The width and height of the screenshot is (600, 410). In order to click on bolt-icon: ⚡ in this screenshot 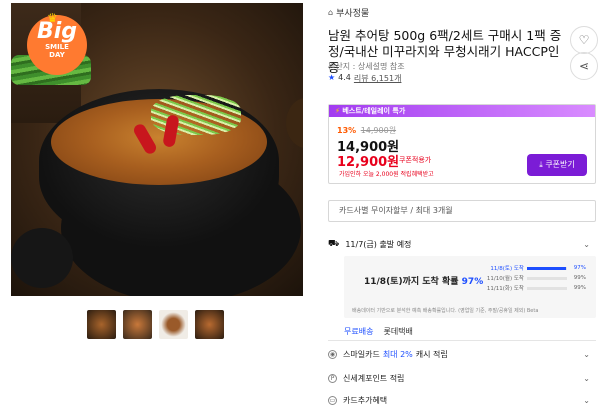, I will do `click(337, 111)`.